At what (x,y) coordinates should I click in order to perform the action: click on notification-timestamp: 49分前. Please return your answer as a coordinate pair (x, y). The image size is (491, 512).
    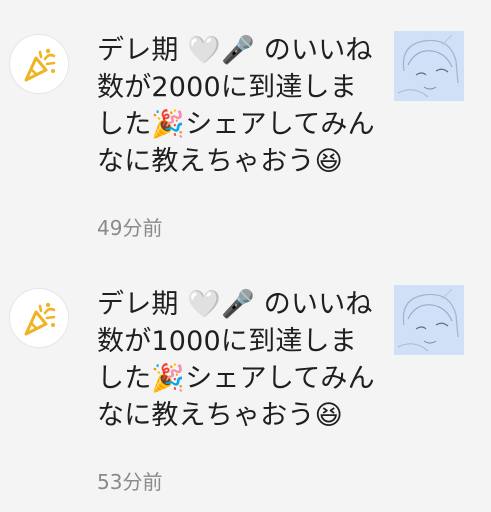
    Looking at the image, I should click on (130, 228).